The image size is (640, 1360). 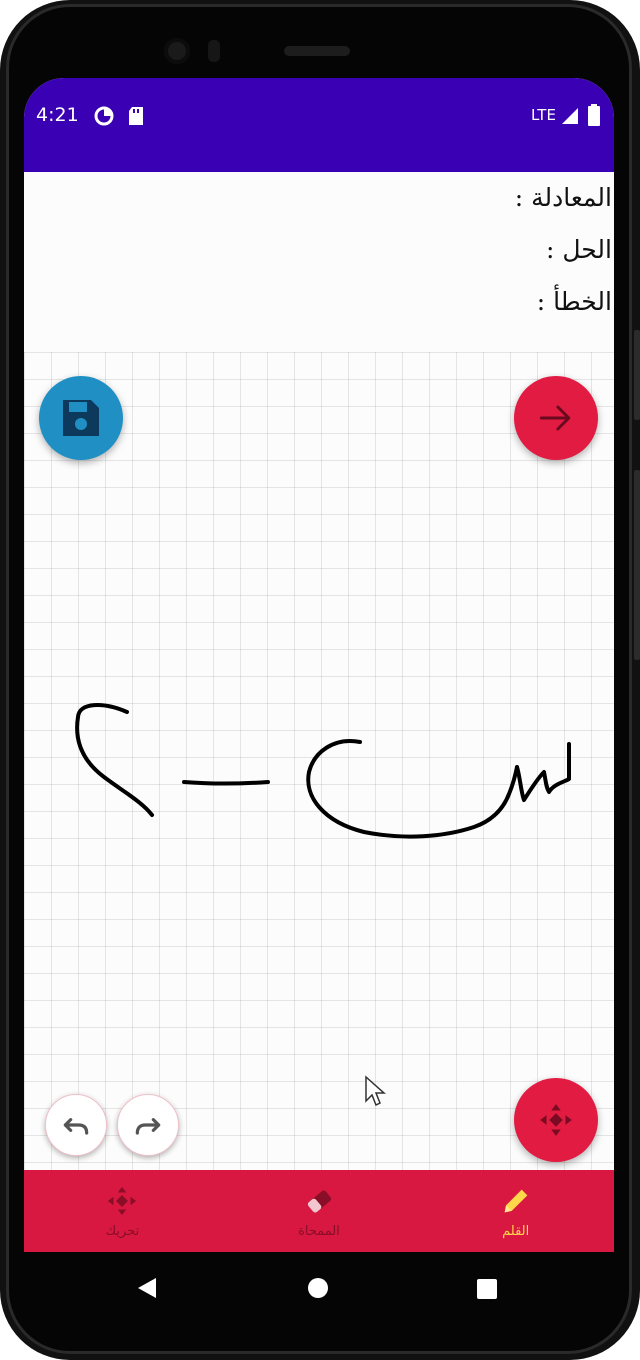 I want to click on system-navigation-bar, so click(x=319, y=1289).